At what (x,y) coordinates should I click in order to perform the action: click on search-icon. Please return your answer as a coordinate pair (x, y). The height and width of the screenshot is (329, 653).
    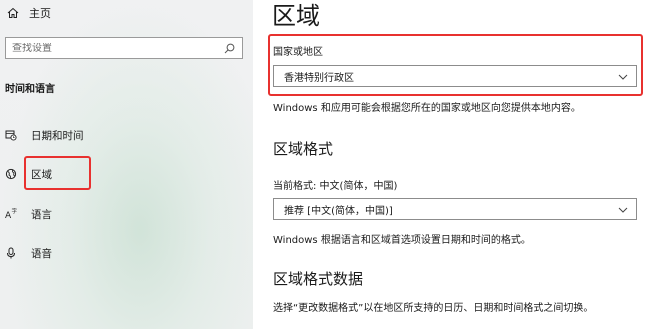
    Looking at the image, I should click on (229, 48).